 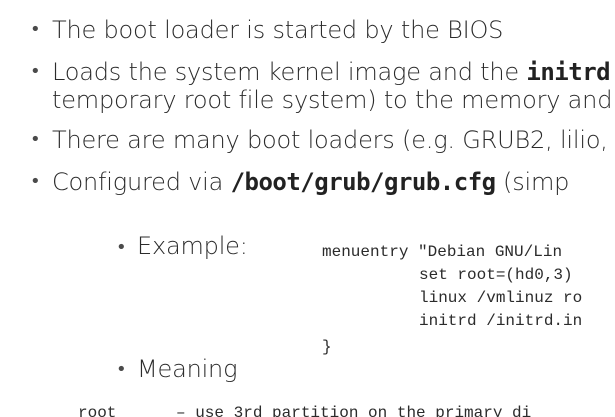 I want to click on sub-bullet-meaning: Meaning, so click(x=187, y=369).